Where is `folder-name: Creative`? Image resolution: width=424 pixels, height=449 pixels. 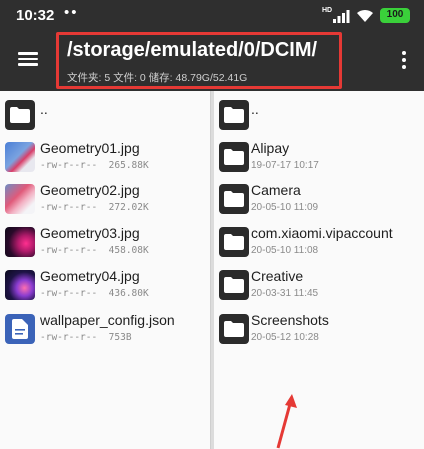 folder-name: Creative is located at coordinates (277, 276).